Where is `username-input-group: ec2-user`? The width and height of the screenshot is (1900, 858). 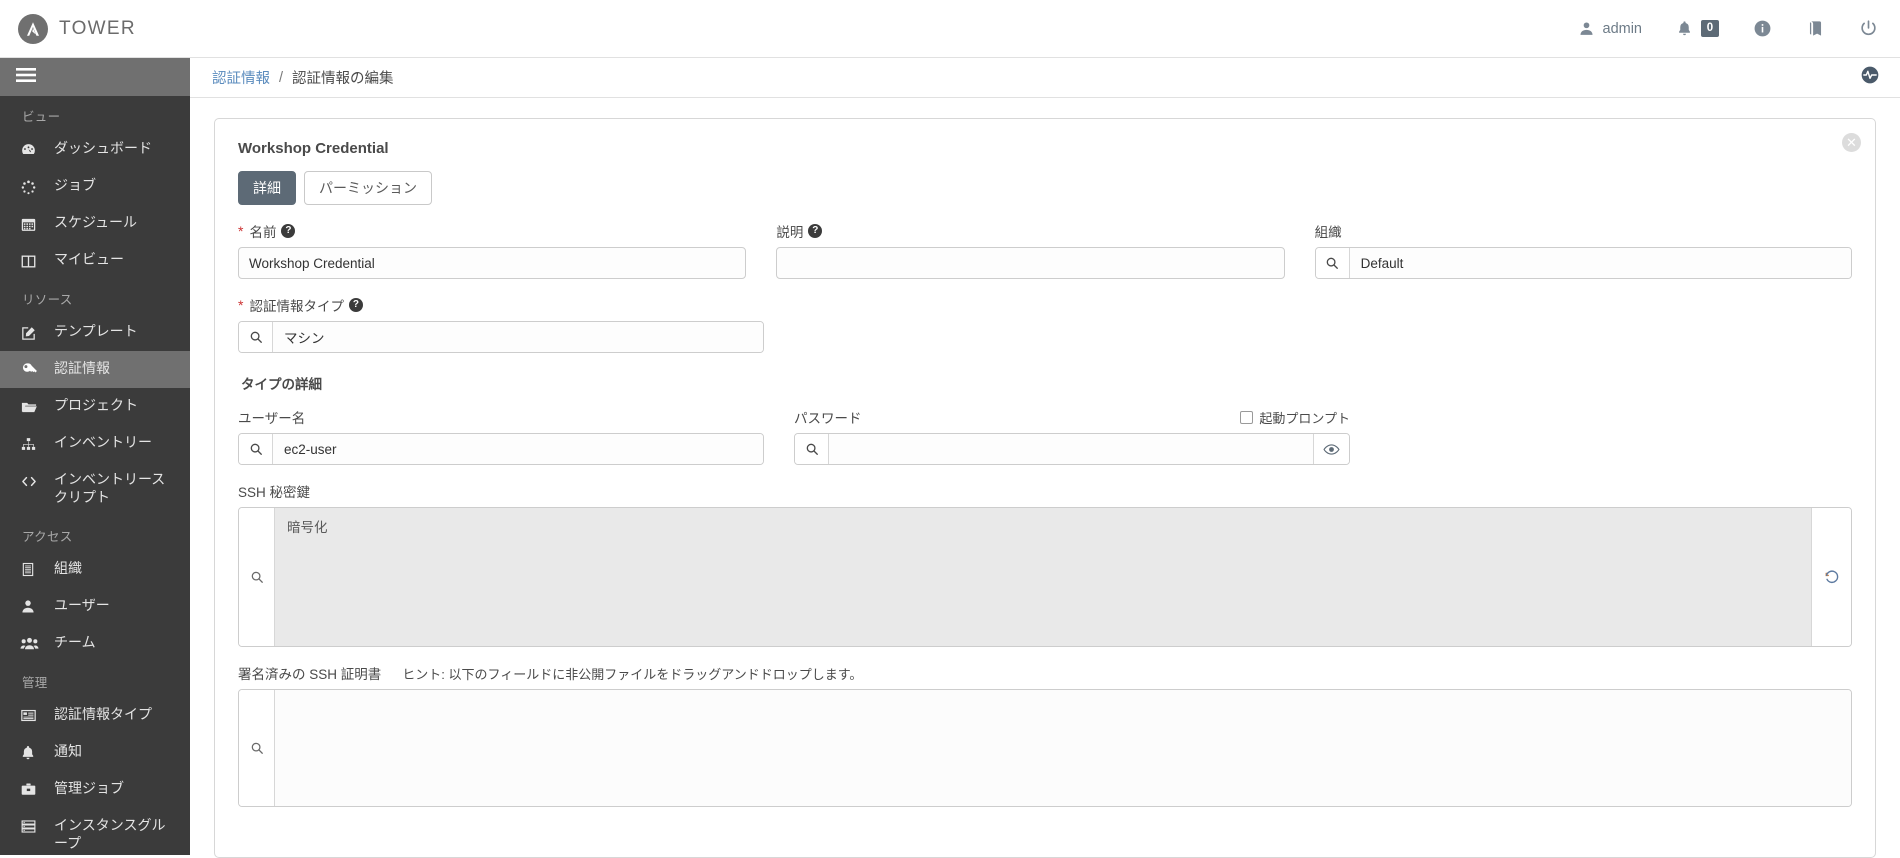 username-input-group: ec2-user is located at coordinates (501, 449).